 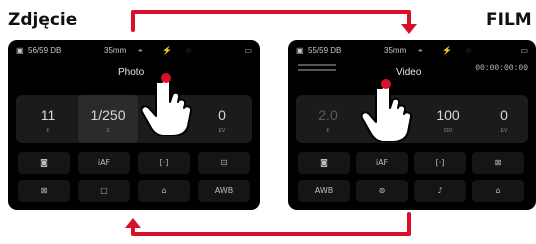 I want to click on photo-status-bar: ▣ 56/59 DB 35mm ⌖ ⚡ ◌ ▭, so click(x=134, y=52).